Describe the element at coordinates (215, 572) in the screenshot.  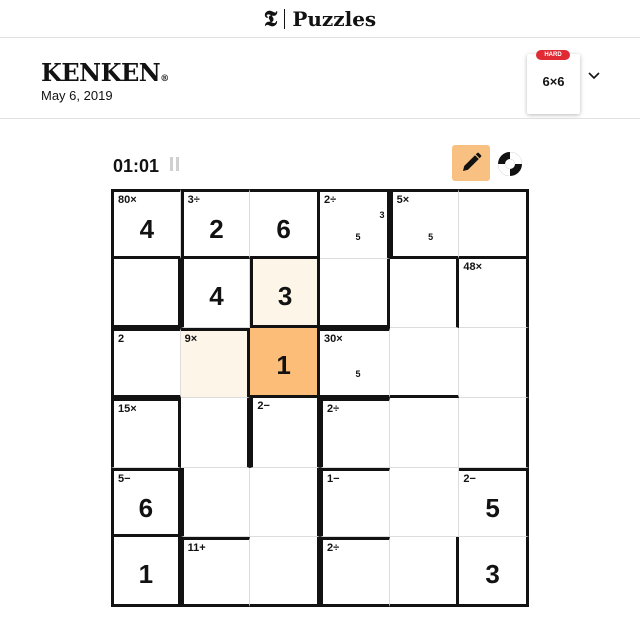
I see `board-cell: 11+` at that location.